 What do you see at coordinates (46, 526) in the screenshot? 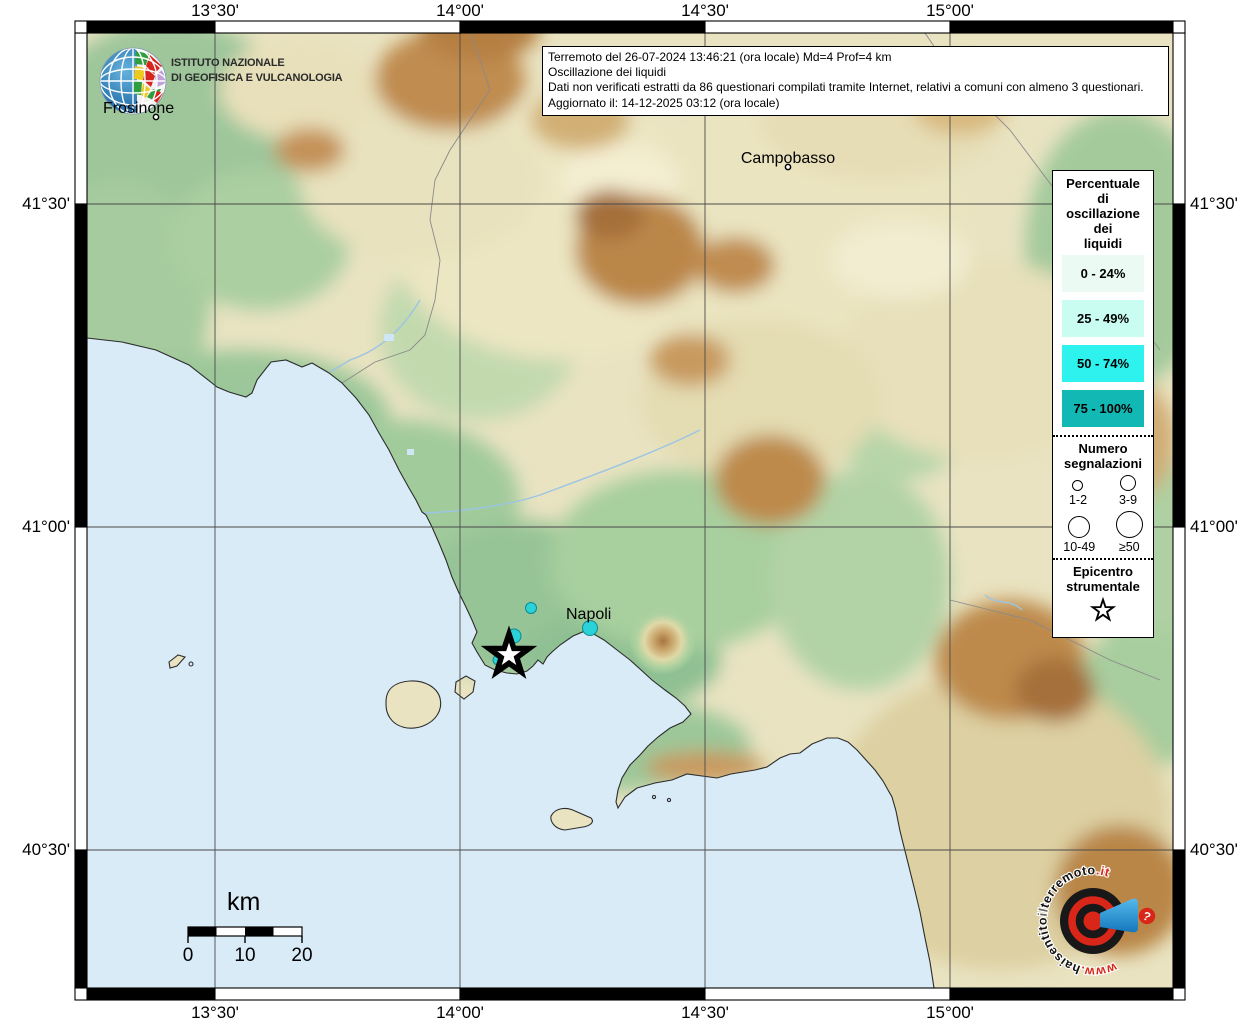
I see `axis-left-41-00: 41°00'` at bounding box center [46, 526].